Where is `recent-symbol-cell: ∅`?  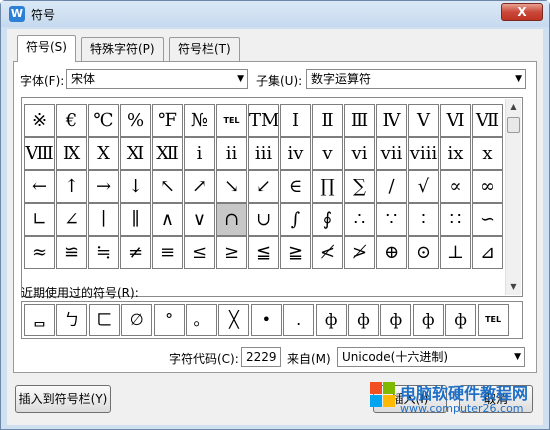 recent-symbol-cell: ∅ is located at coordinates (137, 320).